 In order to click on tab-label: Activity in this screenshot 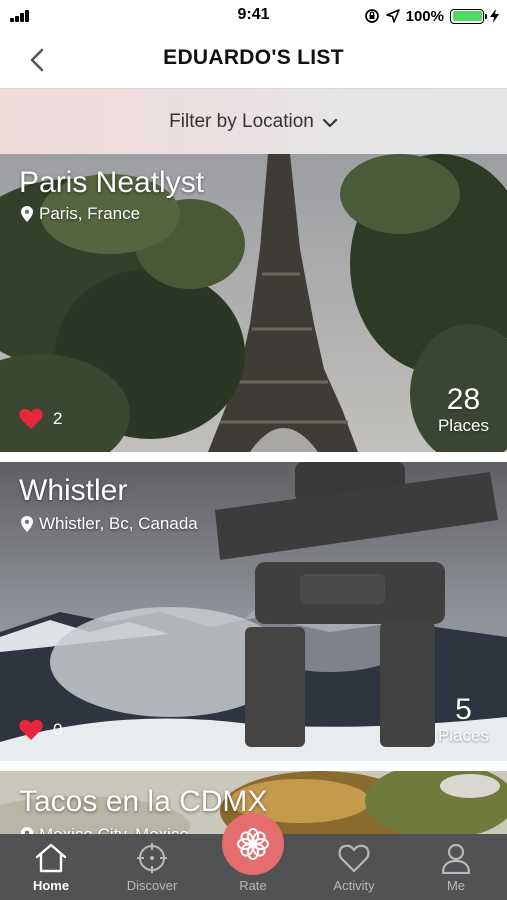, I will do `click(354, 885)`.